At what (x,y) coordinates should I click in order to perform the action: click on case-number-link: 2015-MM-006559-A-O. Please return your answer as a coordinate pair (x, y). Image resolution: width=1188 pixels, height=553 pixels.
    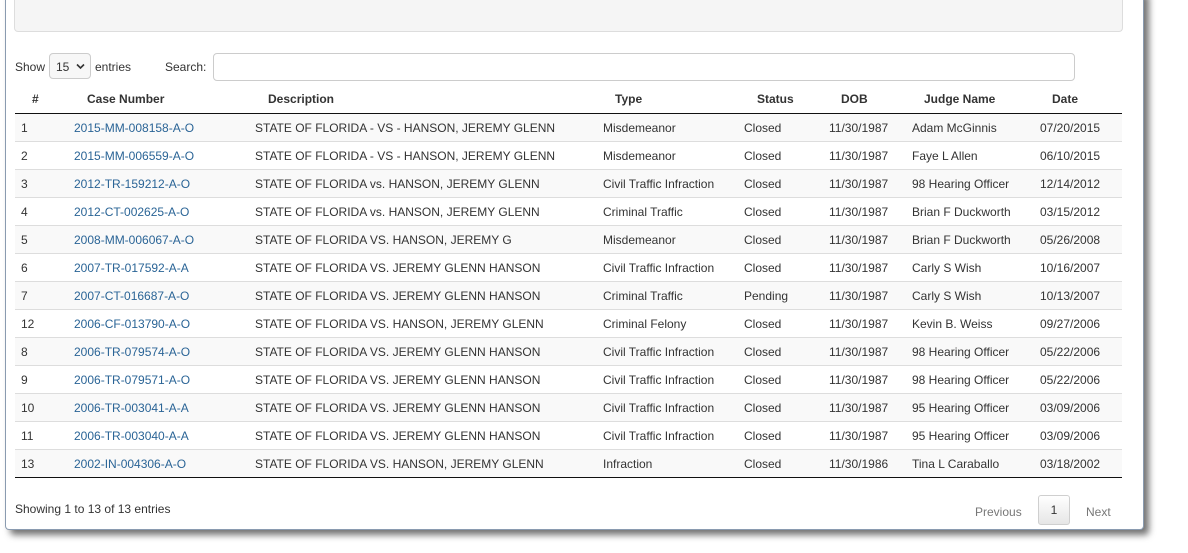
    Looking at the image, I should click on (134, 156).